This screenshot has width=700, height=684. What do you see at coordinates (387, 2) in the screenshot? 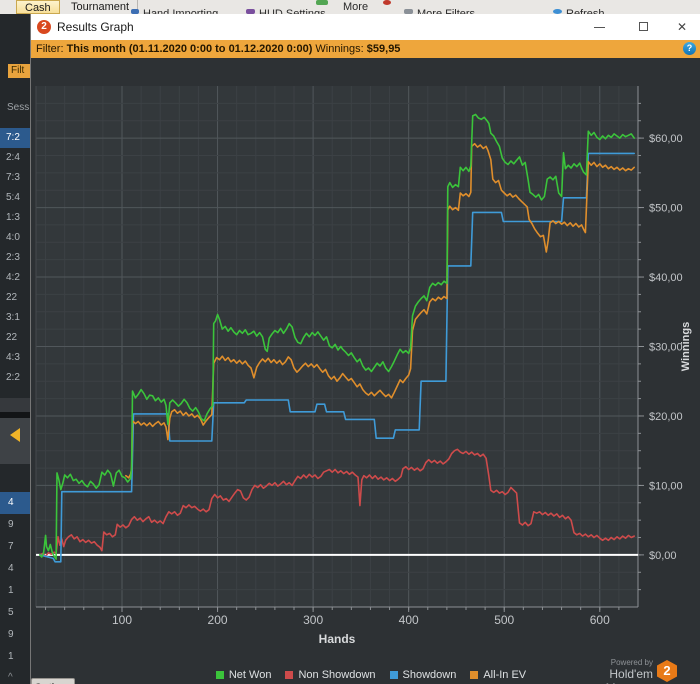
I see `alerts-icon` at bounding box center [387, 2].